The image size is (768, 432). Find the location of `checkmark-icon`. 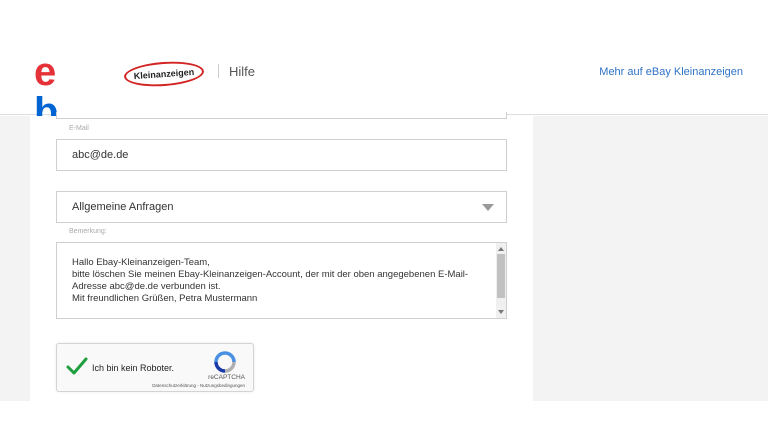

checkmark-icon is located at coordinates (77, 366).